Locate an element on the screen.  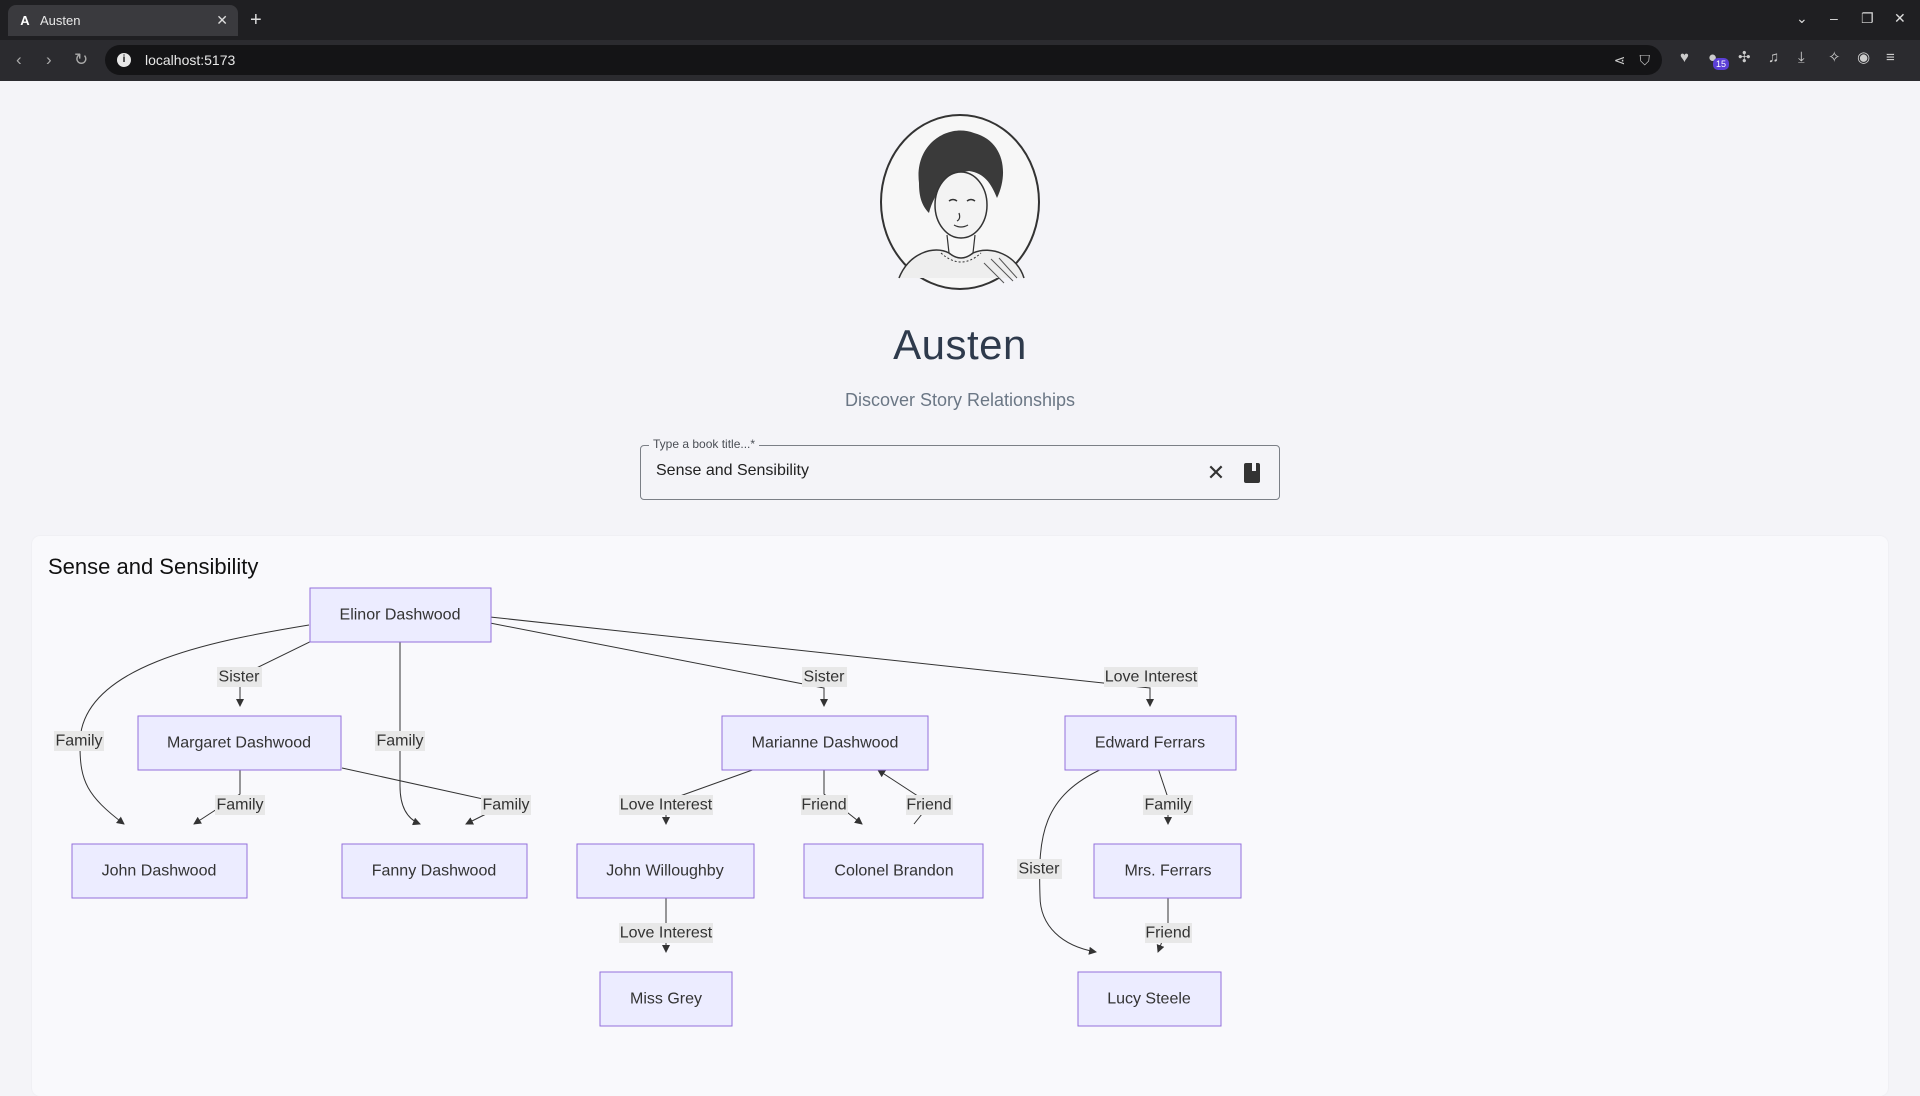
app-subtitle: Discover Story Relationships is located at coordinates (960, 400).